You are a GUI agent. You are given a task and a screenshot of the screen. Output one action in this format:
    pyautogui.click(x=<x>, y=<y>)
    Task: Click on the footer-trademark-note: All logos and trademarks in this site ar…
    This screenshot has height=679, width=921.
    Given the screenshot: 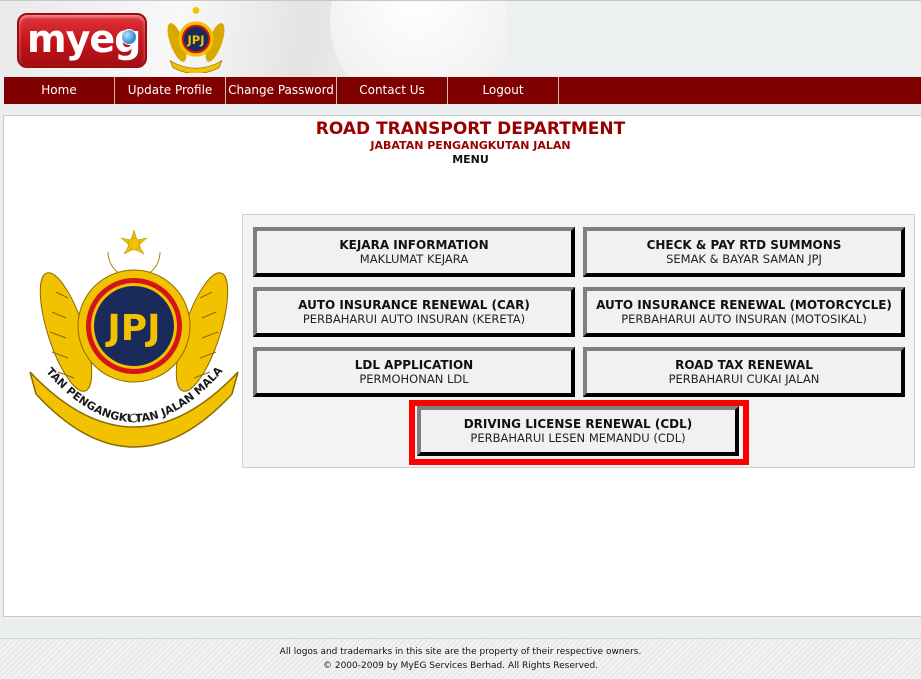 What is the action you would take?
    pyautogui.click(x=460, y=652)
    